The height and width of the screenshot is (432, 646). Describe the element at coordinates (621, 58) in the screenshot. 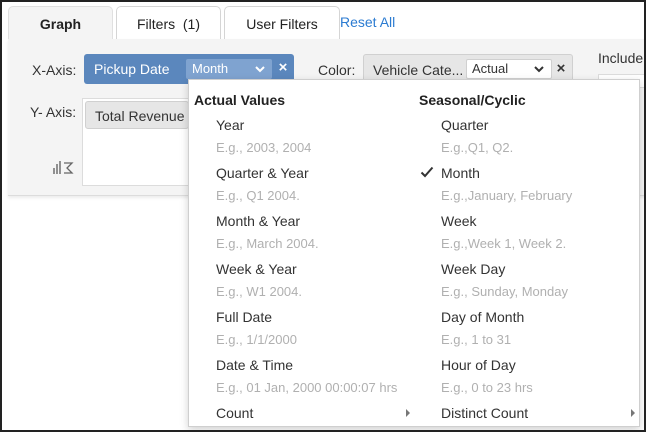

I see `include-label: Include` at that location.